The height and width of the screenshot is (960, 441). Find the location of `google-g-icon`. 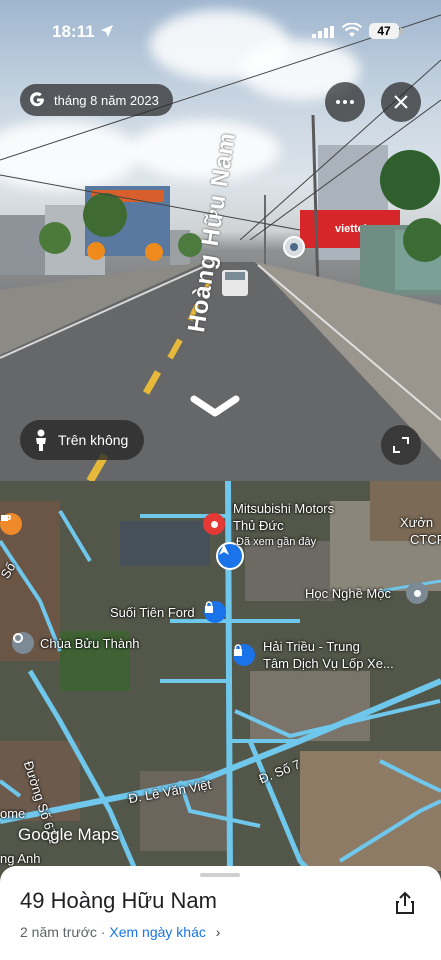

google-g-icon is located at coordinates (37, 99).